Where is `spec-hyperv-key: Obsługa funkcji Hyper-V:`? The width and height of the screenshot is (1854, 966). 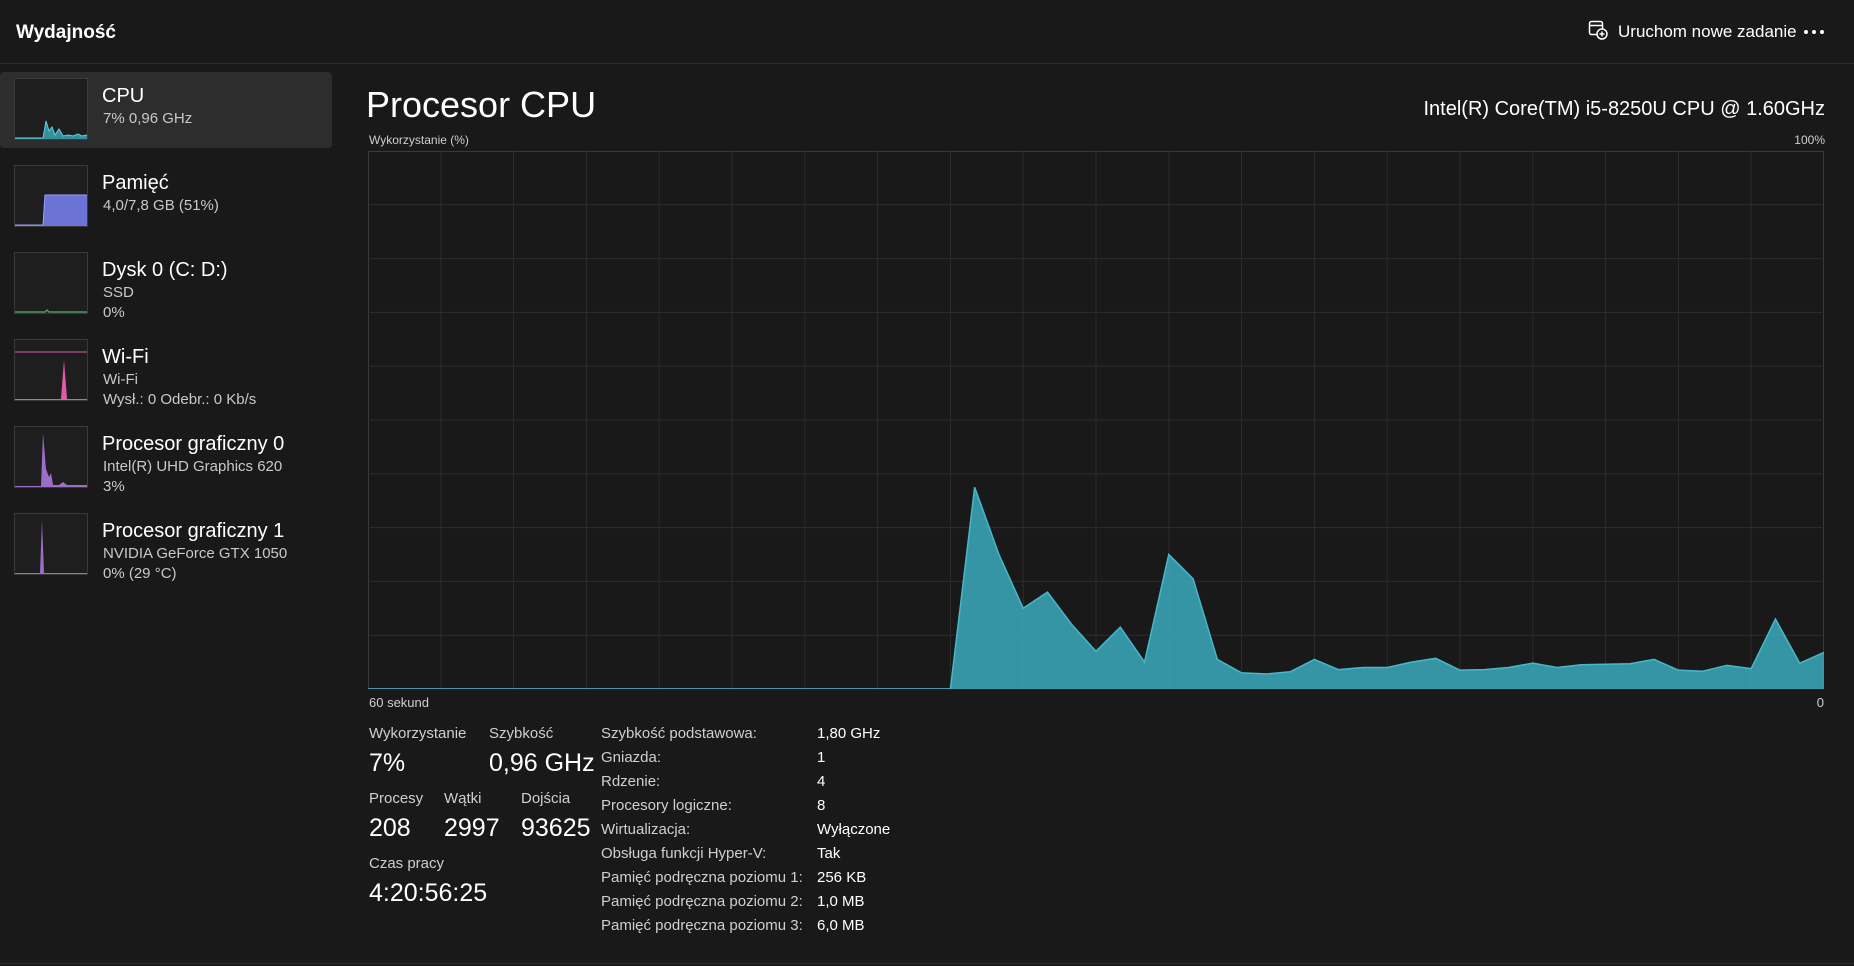
spec-hyperv-key: Obsługa funkcji Hyper-V: is located at coordinates (684, 853).